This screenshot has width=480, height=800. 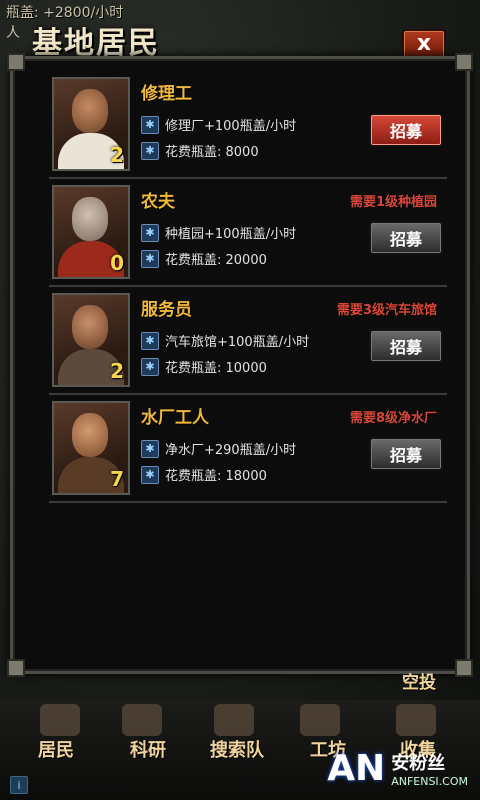 I want to click on resident-requirement: 需要1级种植园, so click(x=393, y=202).